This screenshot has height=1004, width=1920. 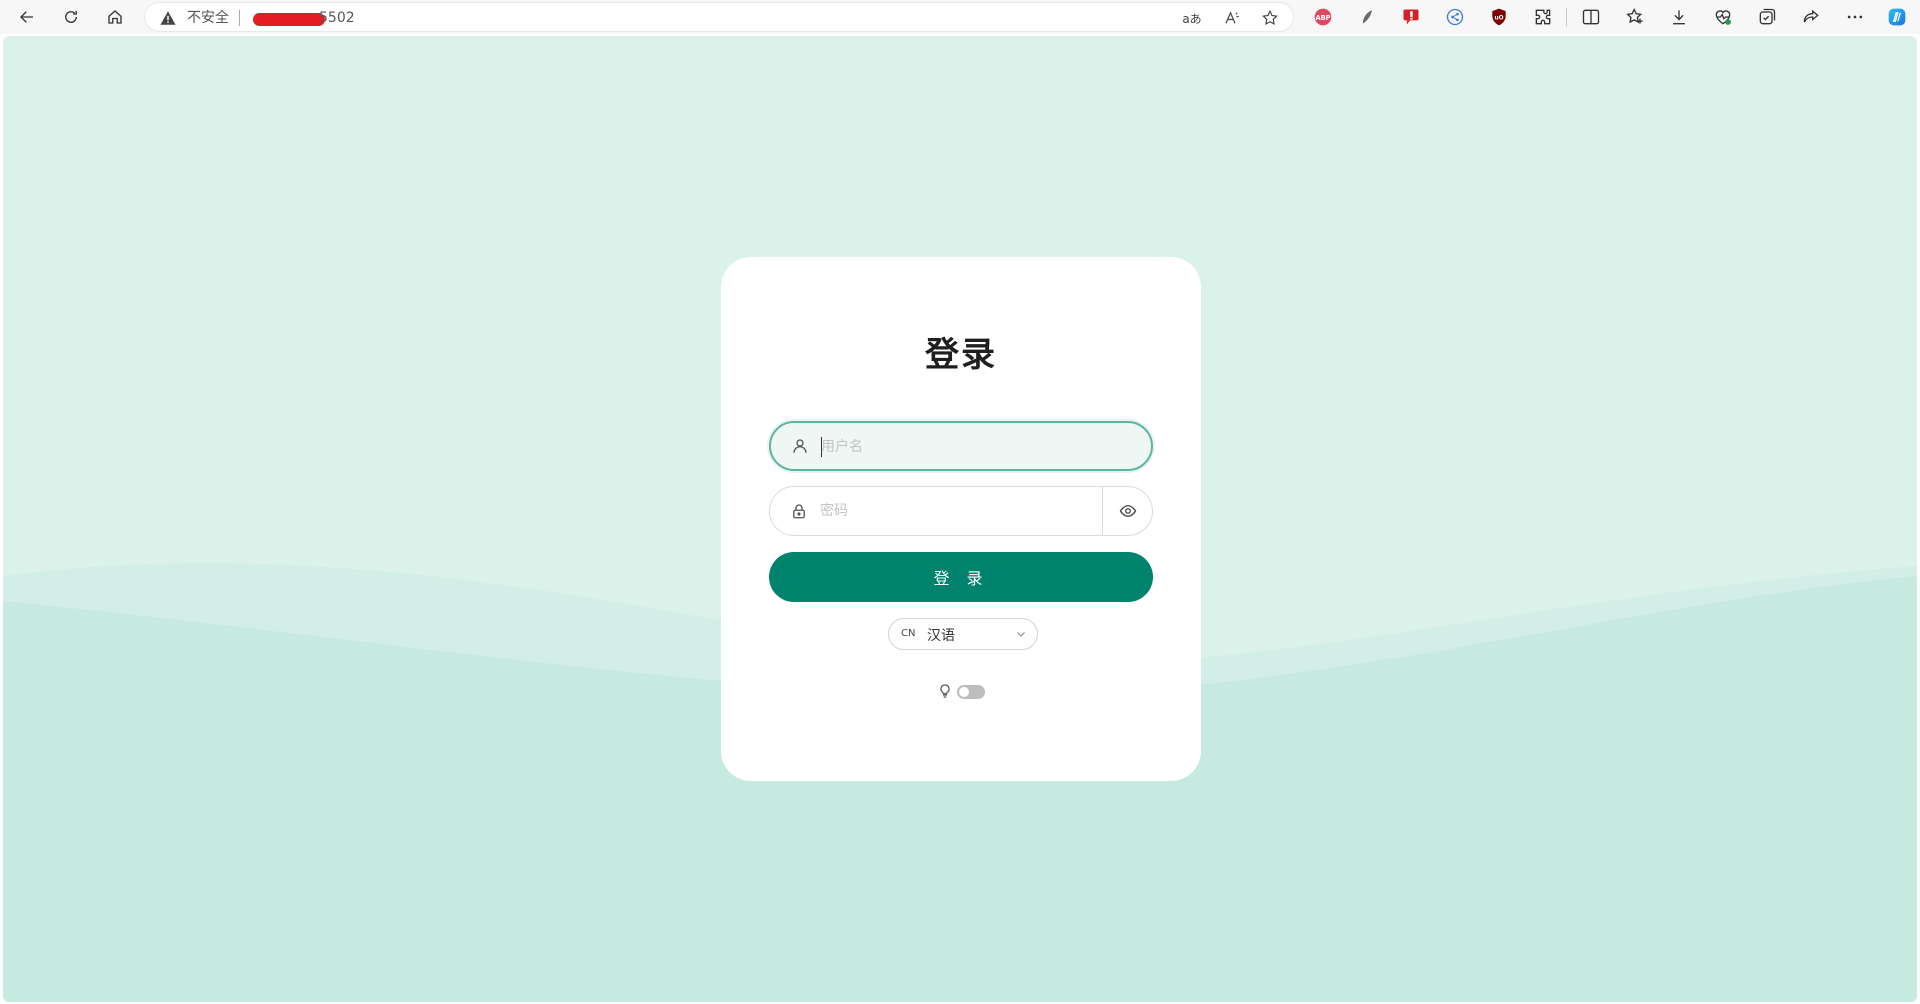 I want to click on password-field, so click(x=961, y=511).